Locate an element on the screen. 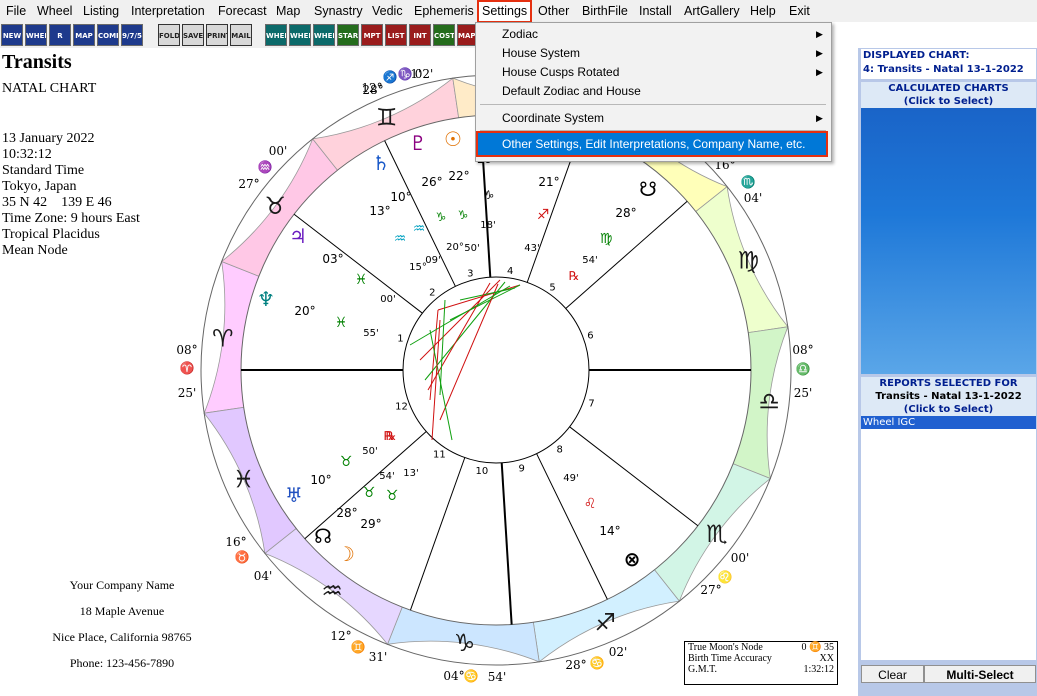 The height and width of the screenshot is (696, 1037). planet-label: 14° is located at coordinates (609, 531).